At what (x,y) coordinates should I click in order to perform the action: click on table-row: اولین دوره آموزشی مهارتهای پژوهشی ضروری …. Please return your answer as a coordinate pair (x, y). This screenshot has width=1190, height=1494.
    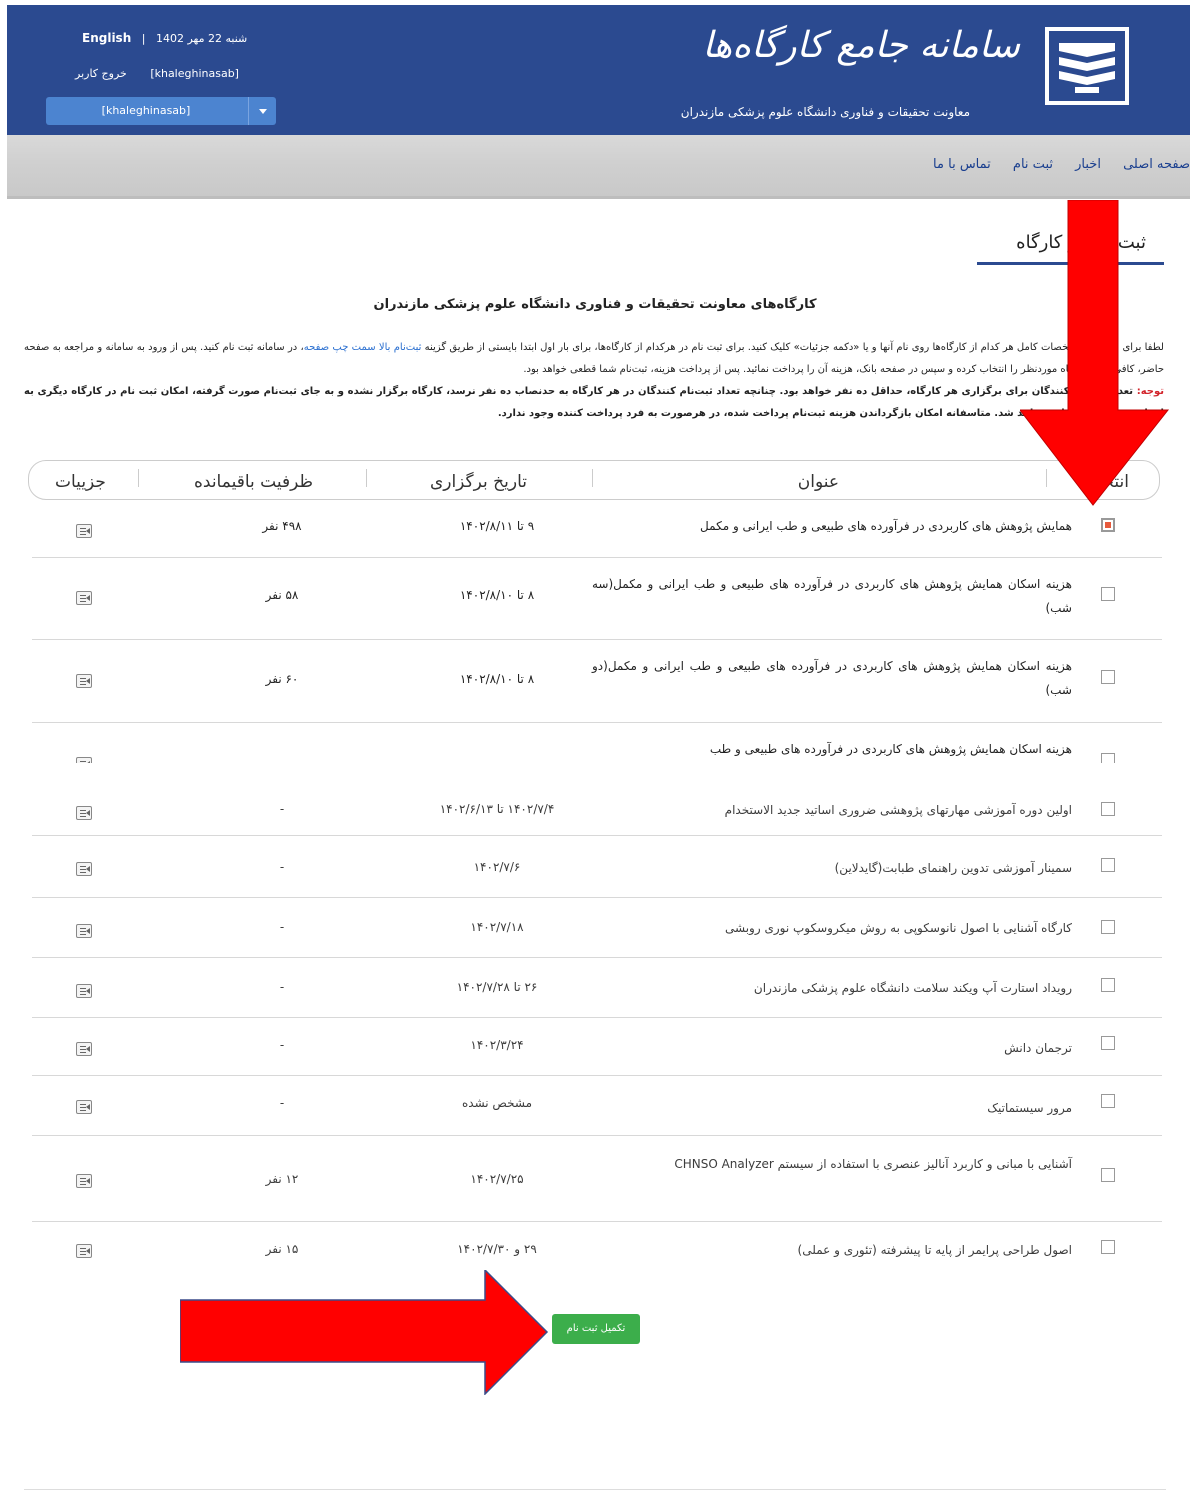
    Looking at the image, I should click on (597, 813).